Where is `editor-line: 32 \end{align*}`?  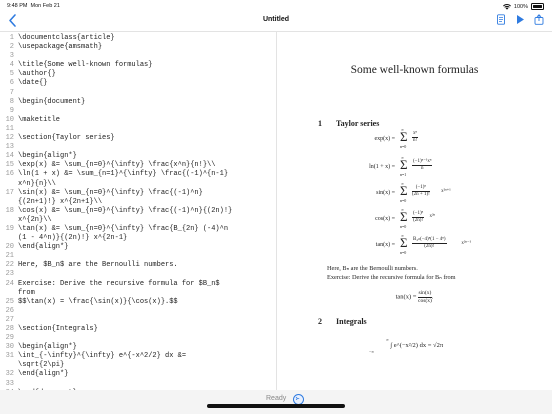 editor-line: 32 \end{align*} is located at coordinates (138, 374).